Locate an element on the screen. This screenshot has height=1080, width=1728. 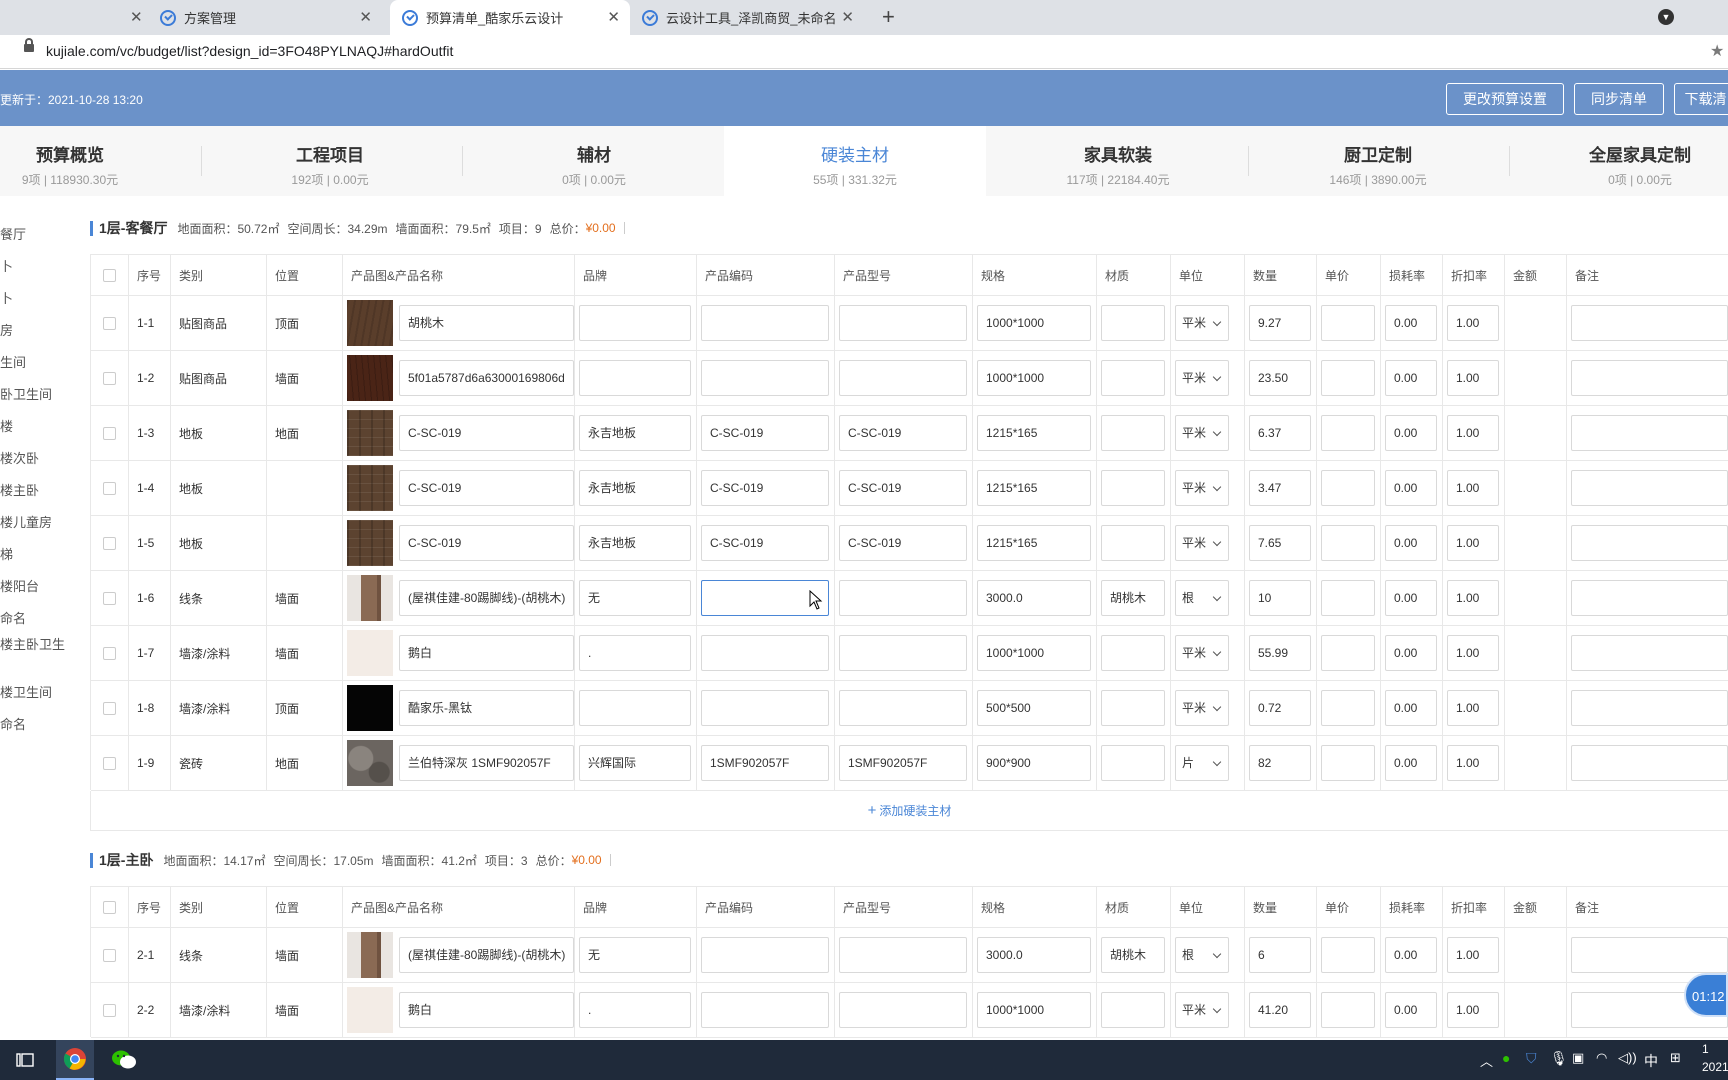
clock-time: 1 is located at coordinates (1705, 1049).